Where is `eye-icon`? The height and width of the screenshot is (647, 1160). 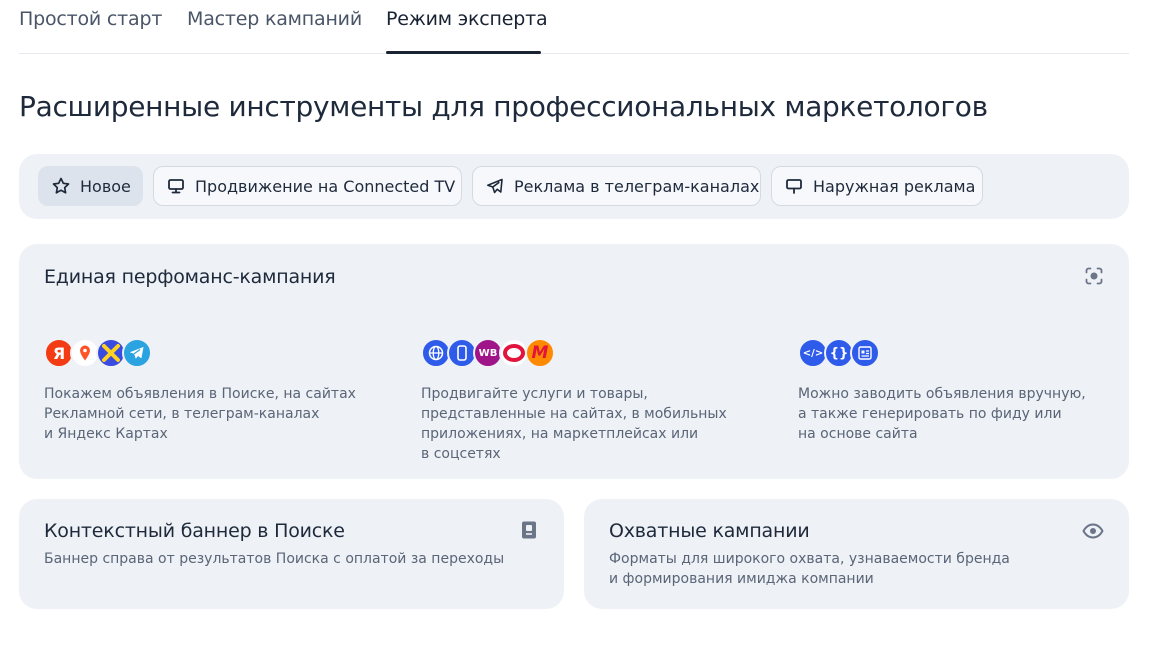
eye-icon is located at coordinates (1093, 531).